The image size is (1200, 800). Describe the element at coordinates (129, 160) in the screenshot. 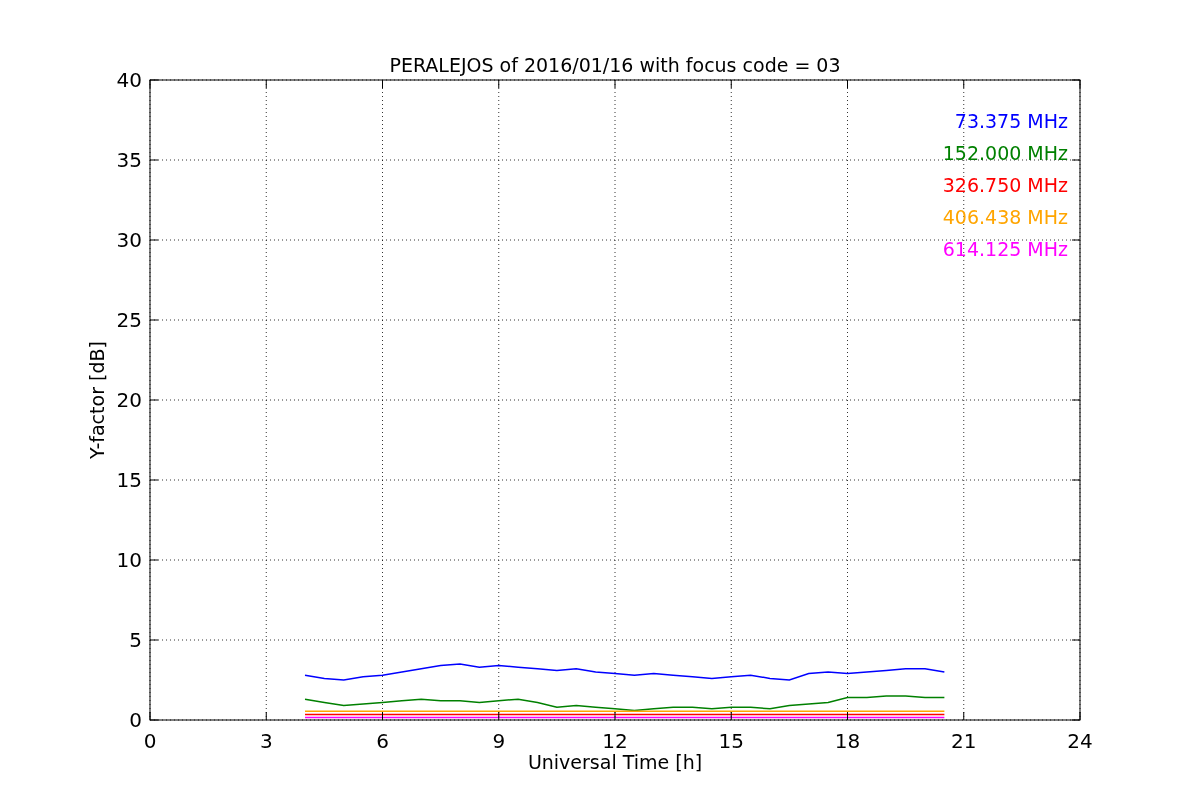

I see `y-tick-label: 35` at that location.